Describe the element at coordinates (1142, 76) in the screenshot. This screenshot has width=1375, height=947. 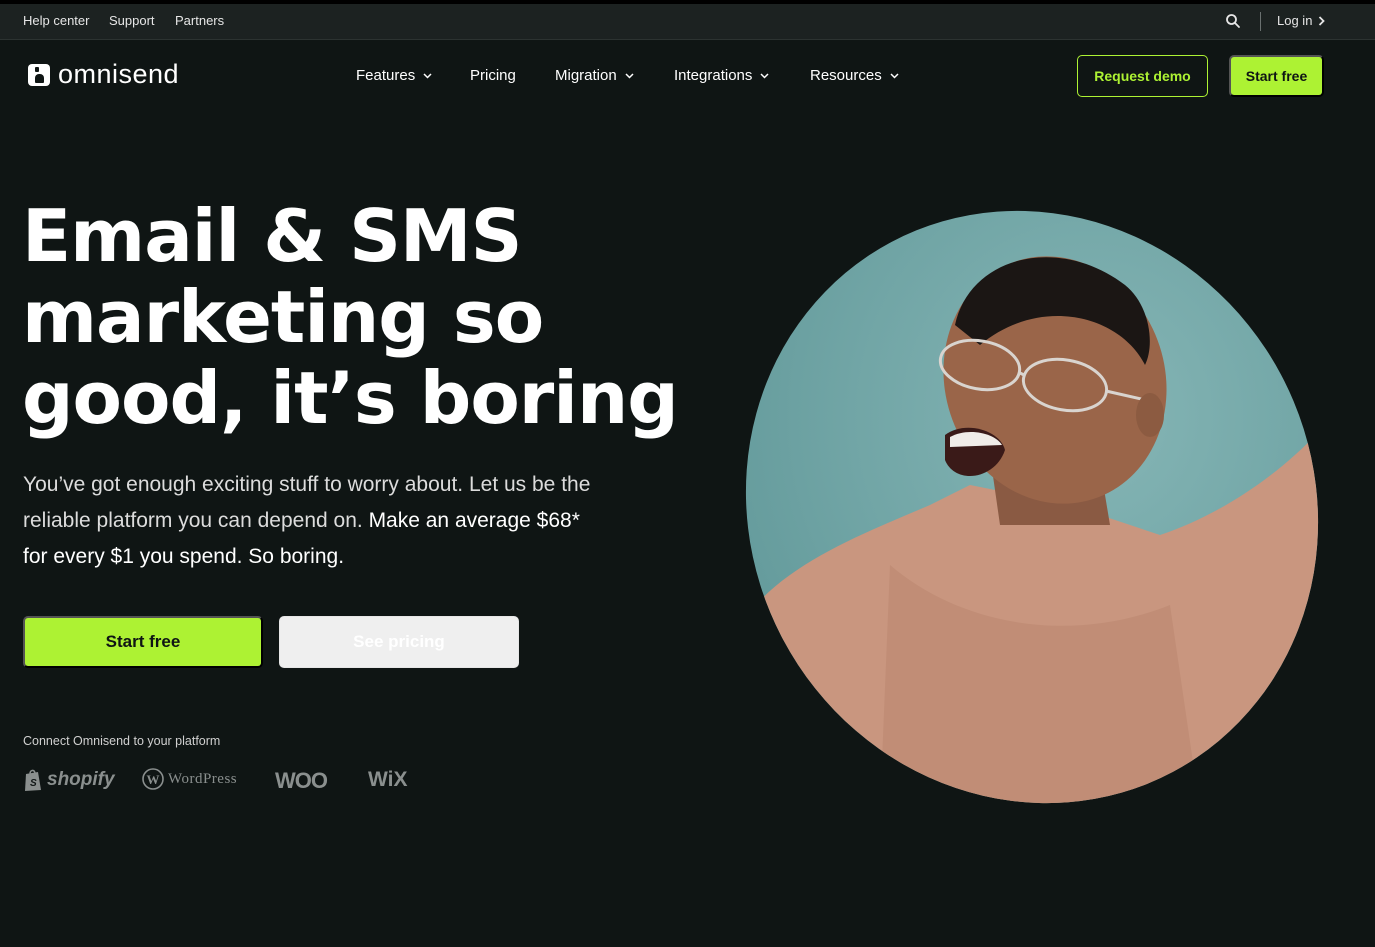
I see `request-demo-button: Request demo` at that location.